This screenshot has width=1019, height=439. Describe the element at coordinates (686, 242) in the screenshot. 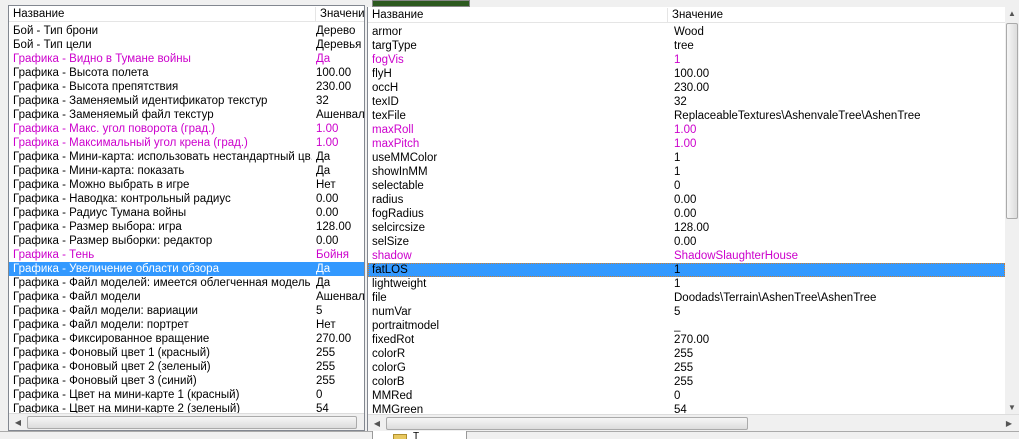

I see `table-row: selSize 0.00` at that location.